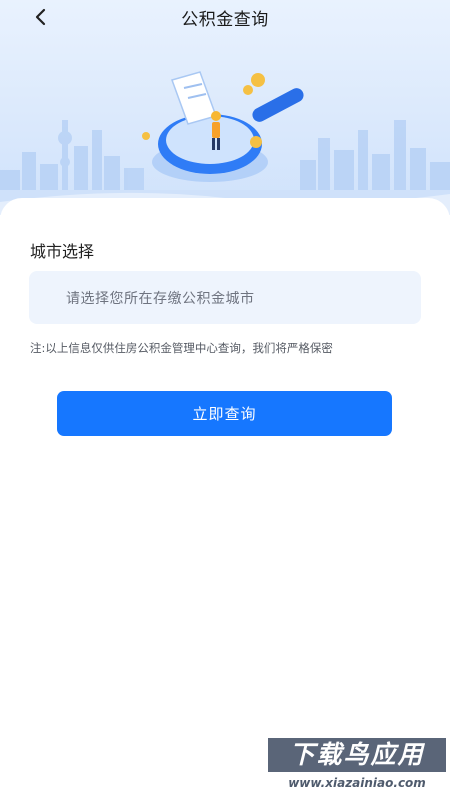 The width and height of the screenshot is (450, 800). What do you see at coordinates (225, 20) in the screenshot?
I see `page-title: 公积金查询` at bounding box center [225, 20].